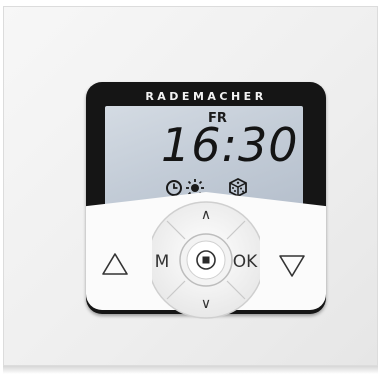 The image size is (382, 378). I want to click on down-button: ∨, so click(206, 304).